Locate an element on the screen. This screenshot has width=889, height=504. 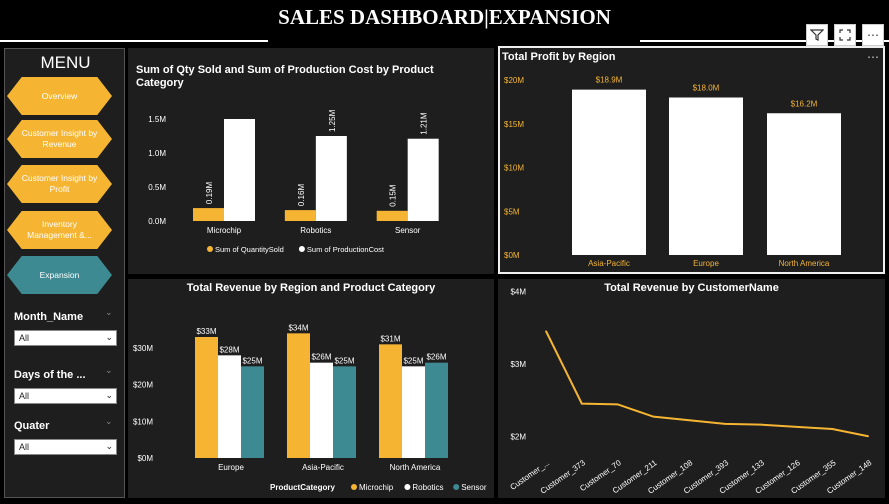
menu-title: MENU is located at coordinates (65, 62).